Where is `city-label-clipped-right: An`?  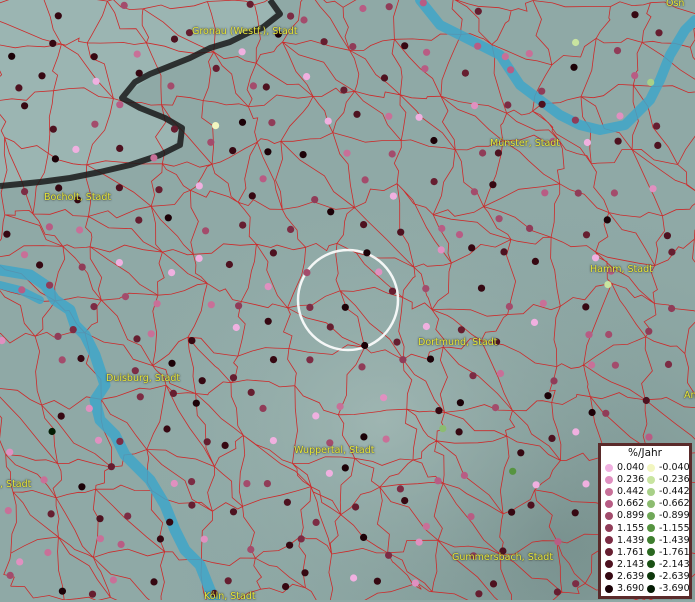 city-label-clipped-right: An is located at coordinates (689, 395).